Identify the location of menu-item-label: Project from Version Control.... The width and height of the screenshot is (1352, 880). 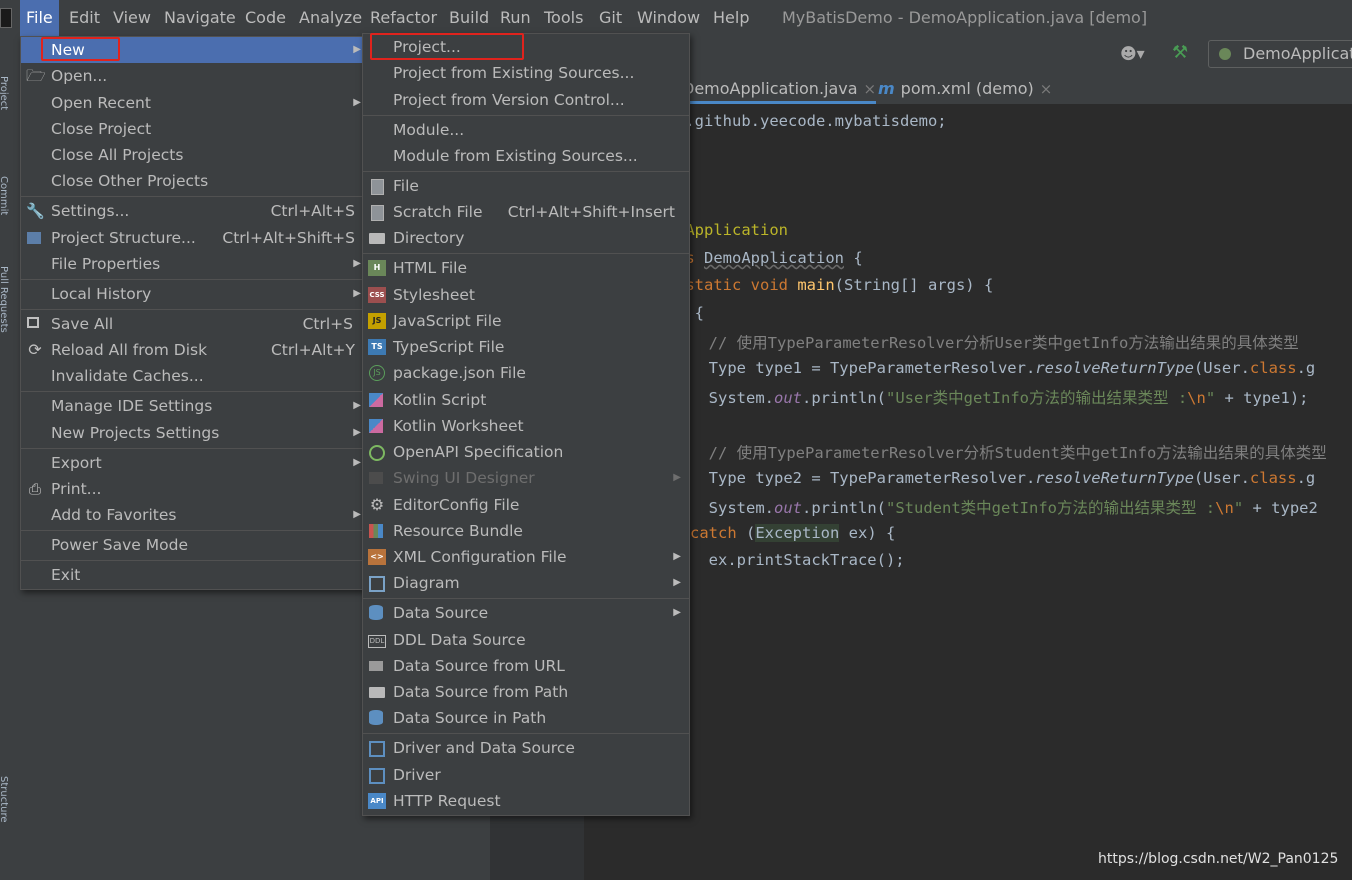
(509, 100).